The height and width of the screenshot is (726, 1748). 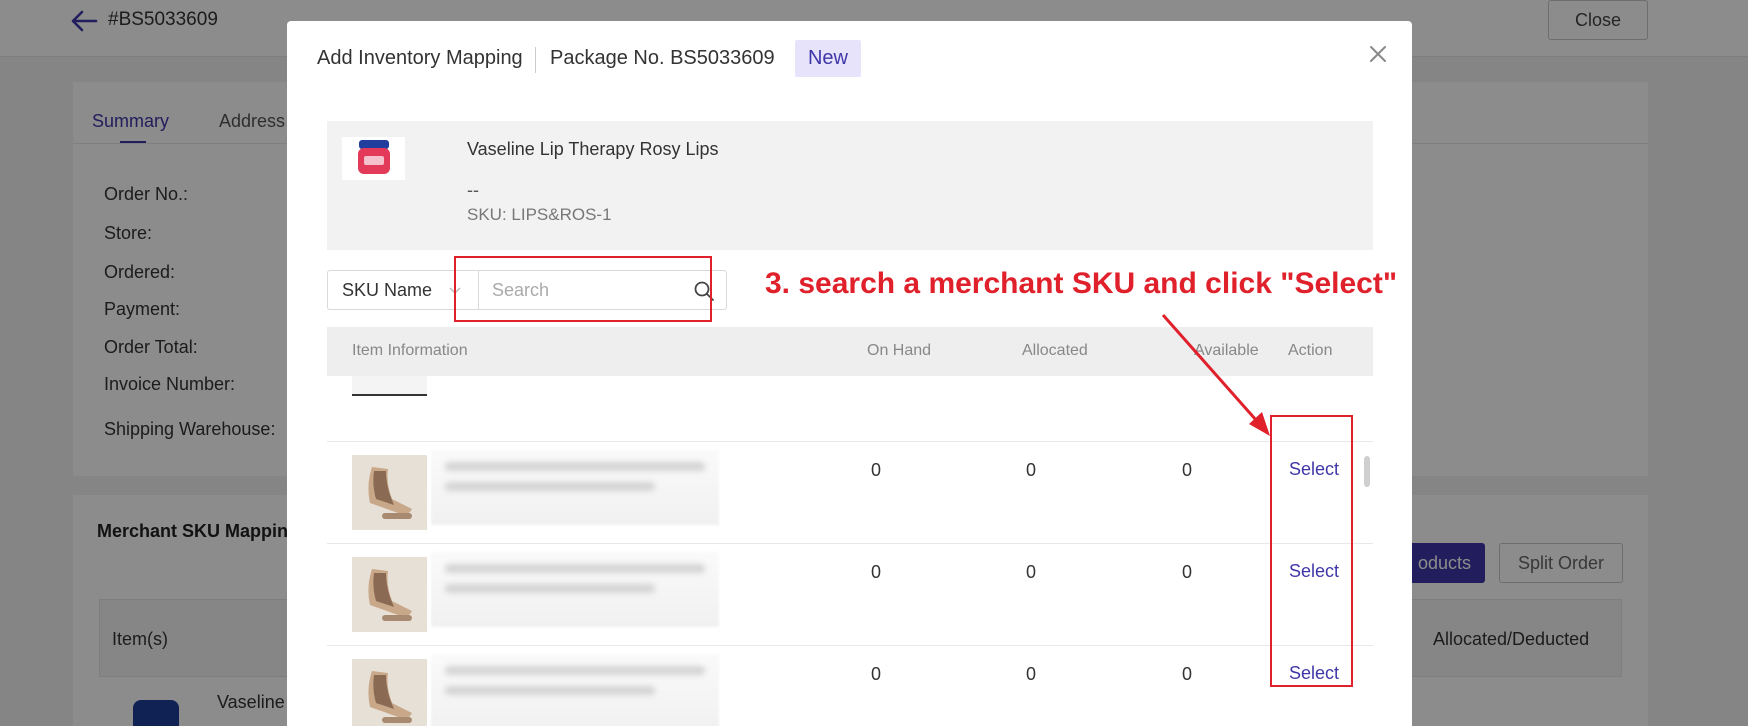 I want to click on col-allocated: Allocated, so click(x=1055, y=350).